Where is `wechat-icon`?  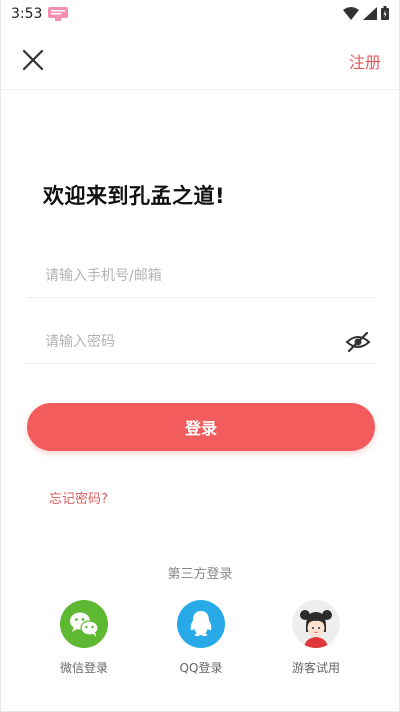 wechat-icon is located at coordinates (84, 624).